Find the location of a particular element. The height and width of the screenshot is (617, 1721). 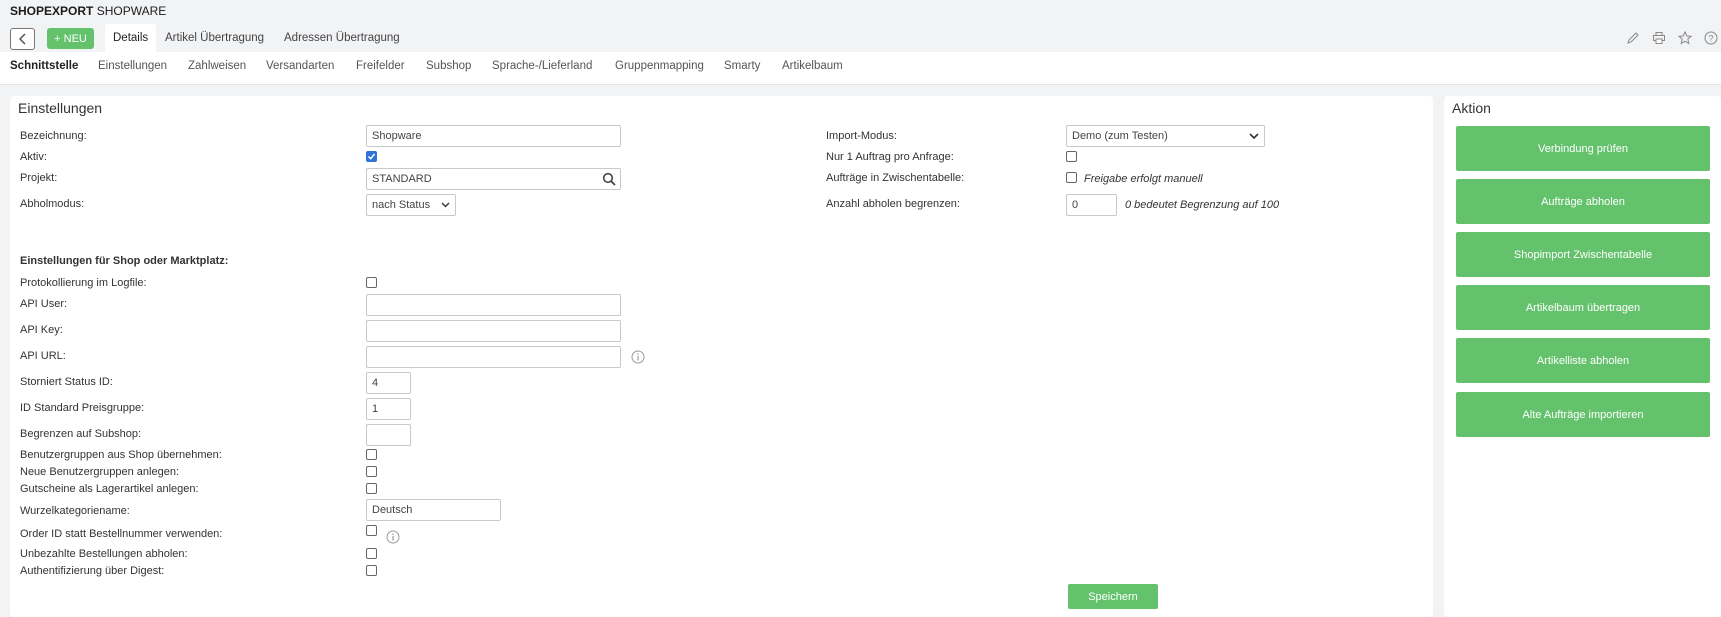

app-title: SHOPEXPORT SHOPWARE is located at coordinates (88, 11).